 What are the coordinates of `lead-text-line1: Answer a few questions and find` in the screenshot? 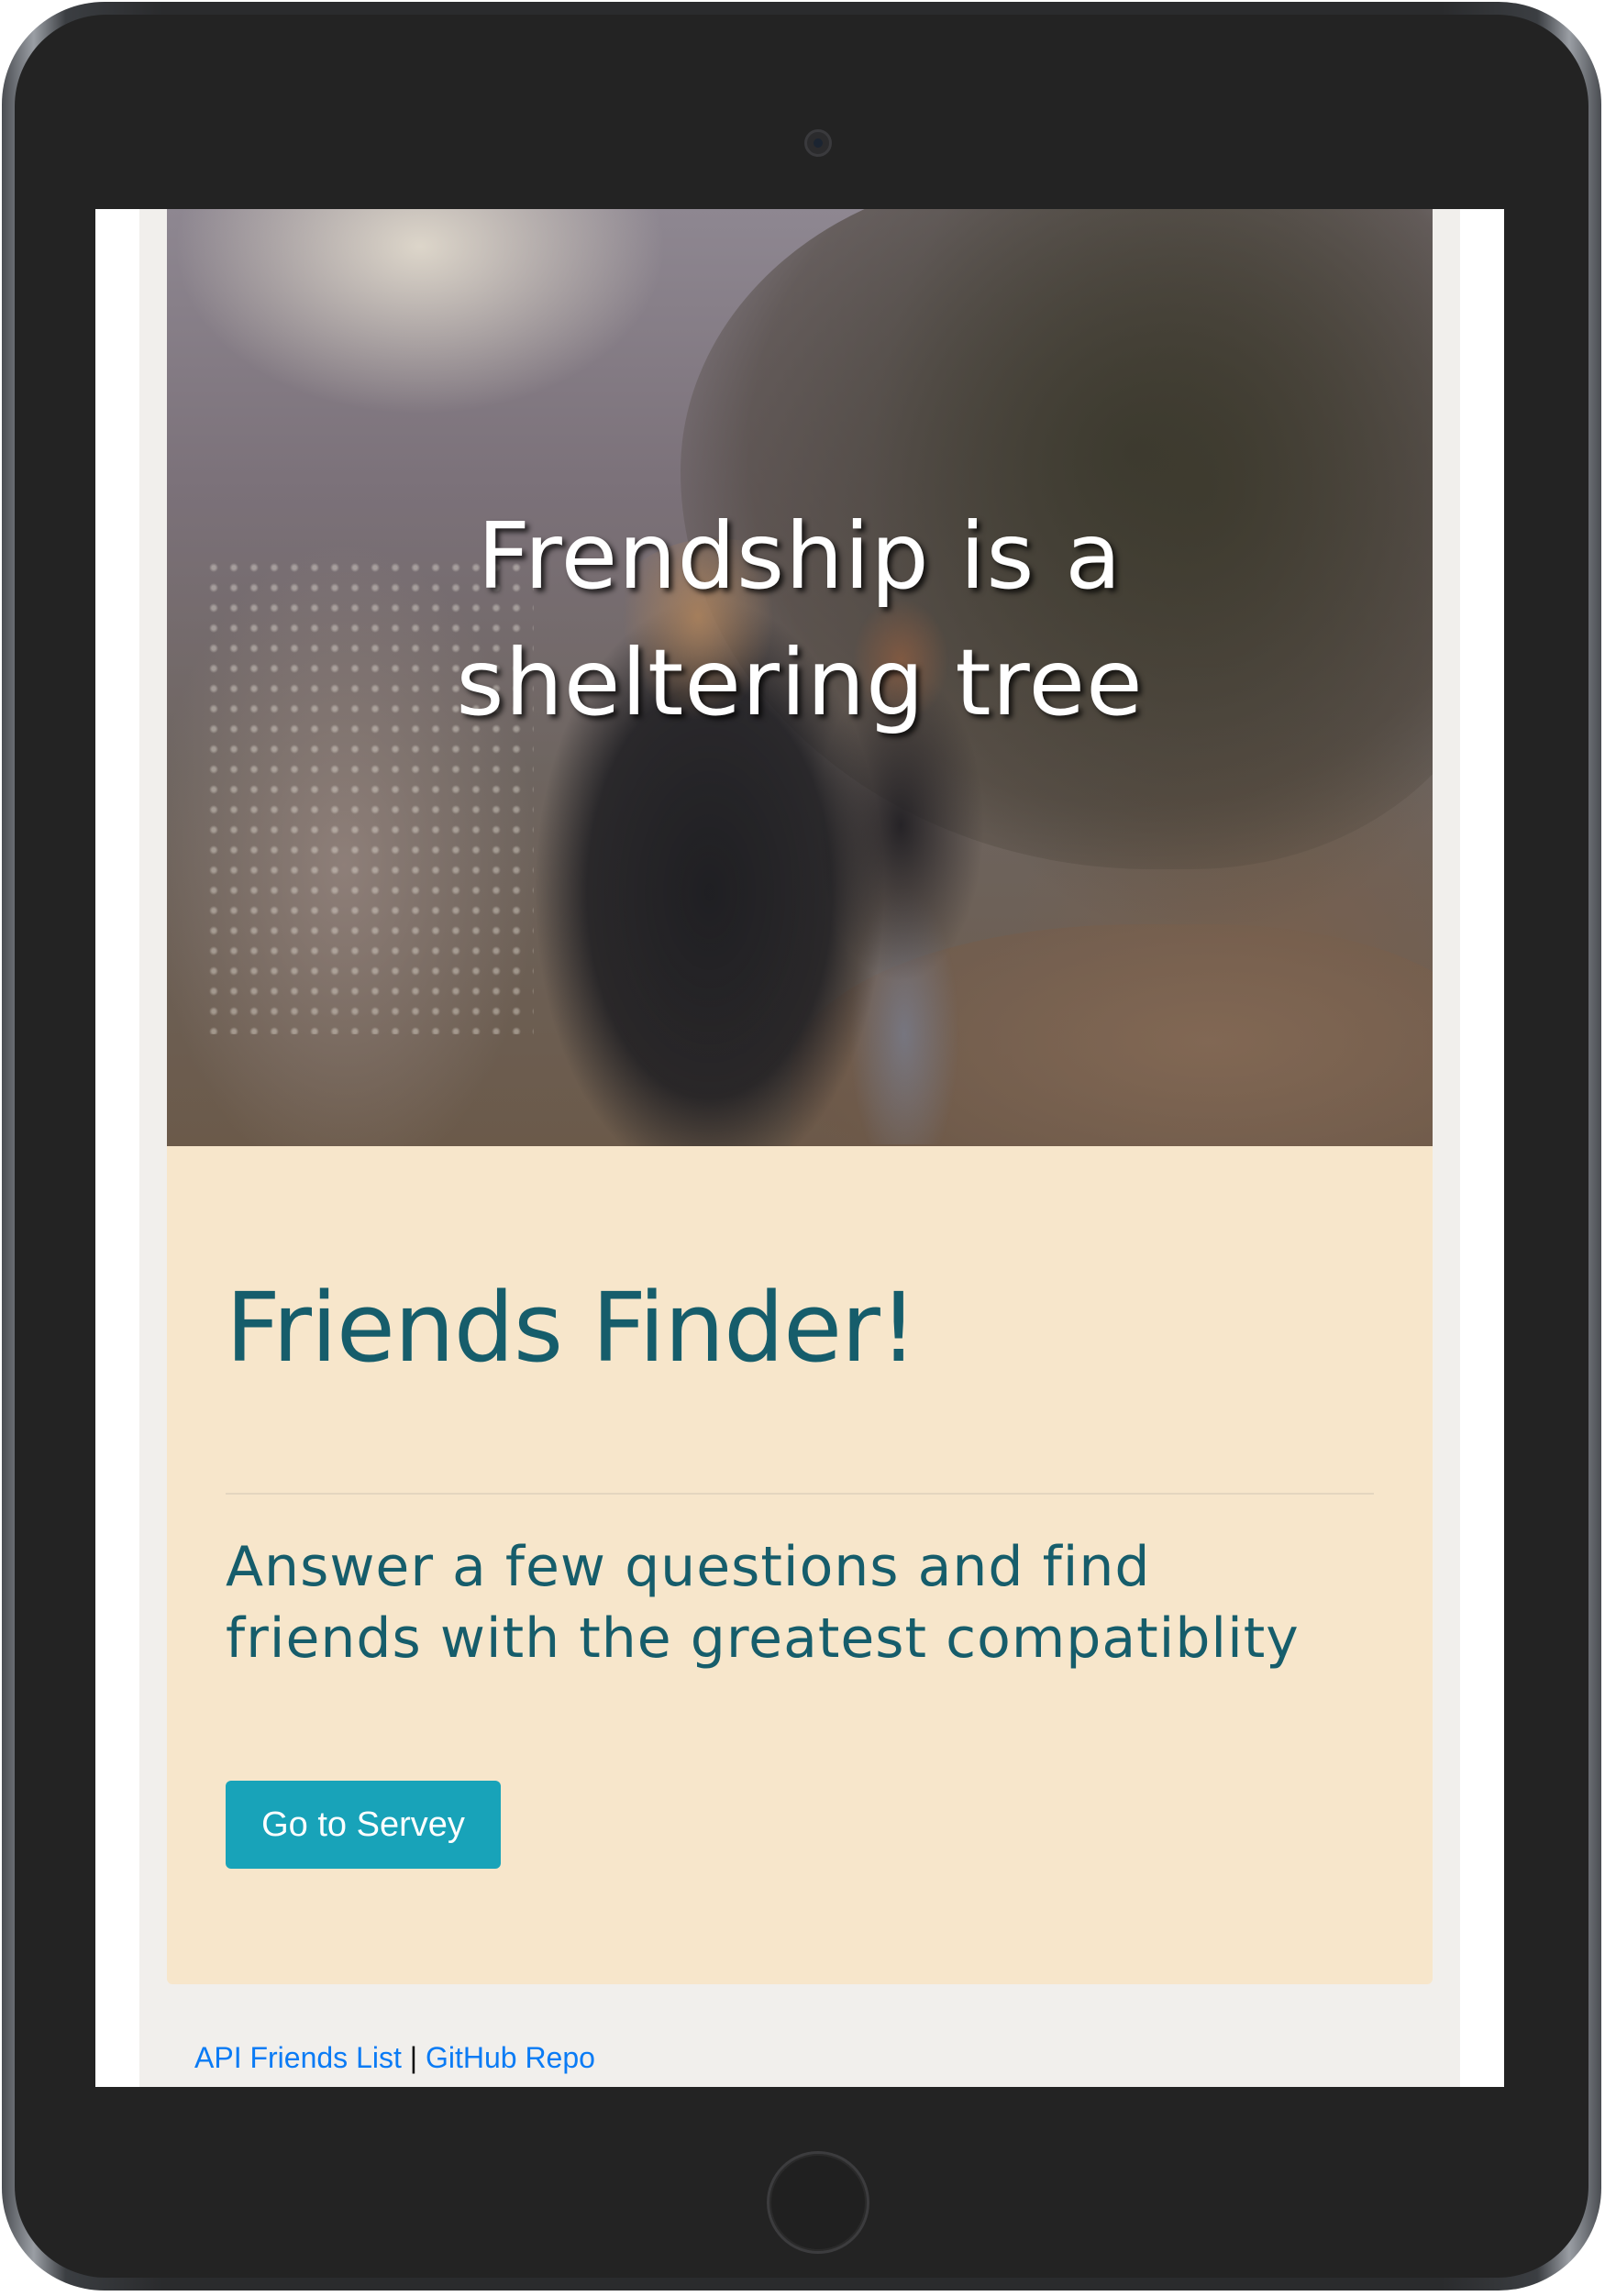 It's located at (688, 1567).